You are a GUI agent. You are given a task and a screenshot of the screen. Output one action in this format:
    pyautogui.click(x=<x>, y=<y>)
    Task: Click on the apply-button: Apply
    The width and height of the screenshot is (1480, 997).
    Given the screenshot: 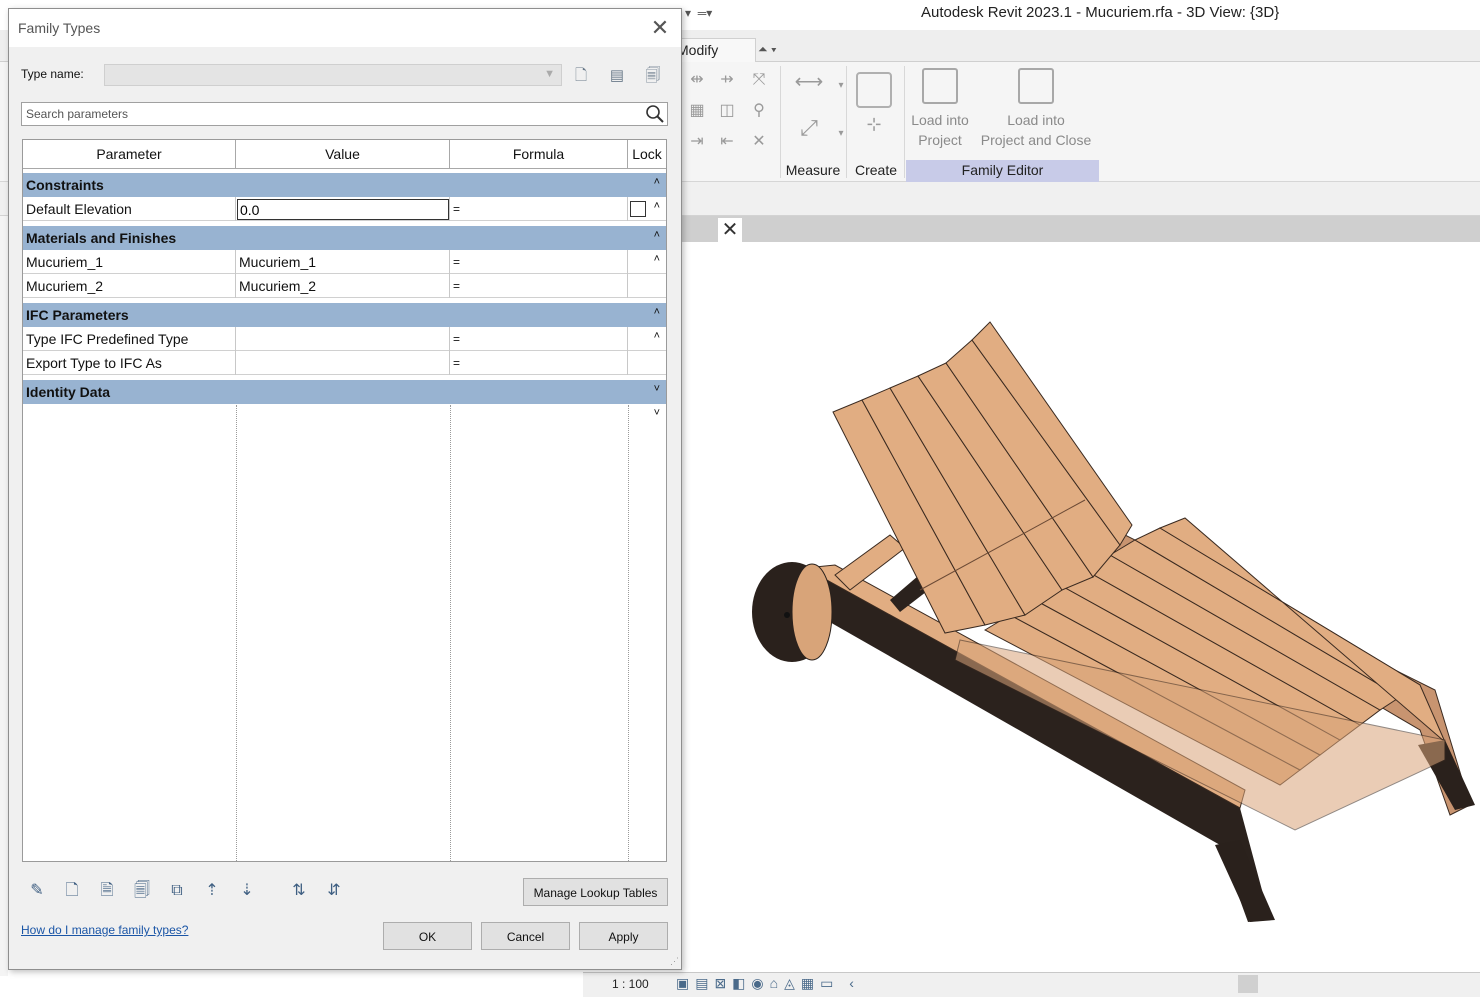 What is the action you would take?
    pyautogui.click(x=623, y=936)
    